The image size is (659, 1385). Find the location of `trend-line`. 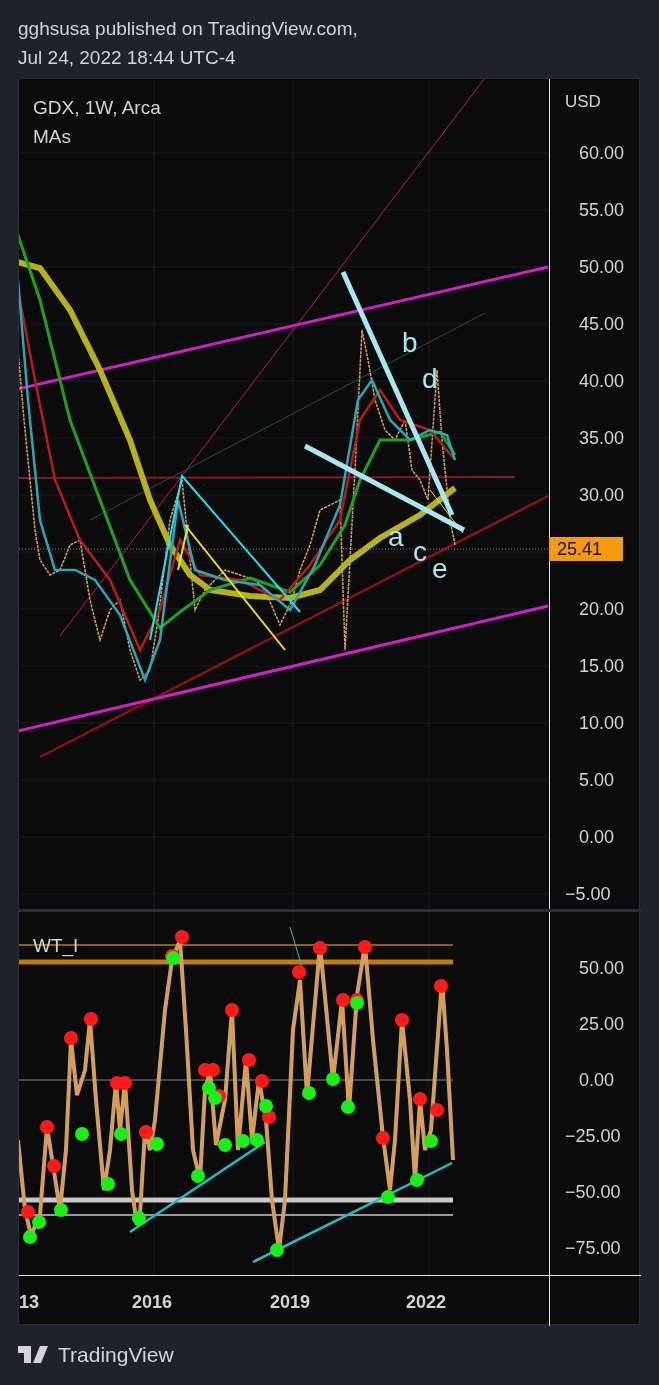

trend-line is located at coordinates (296, 947).